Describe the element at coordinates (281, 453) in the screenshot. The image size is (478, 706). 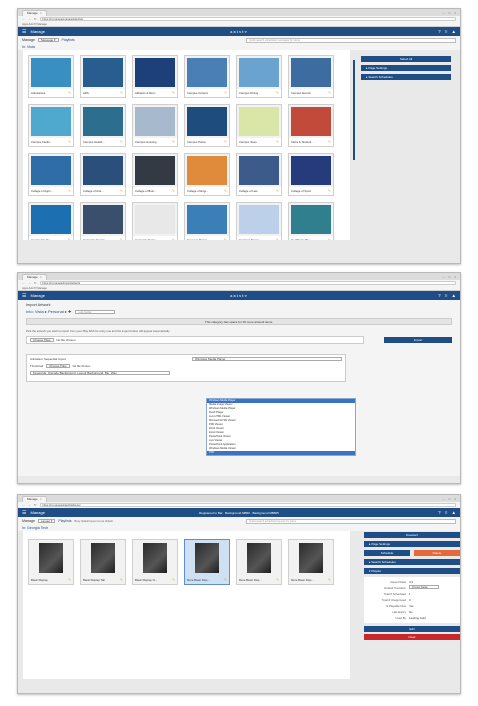
I see `dropdown-option: PDF` at that location.